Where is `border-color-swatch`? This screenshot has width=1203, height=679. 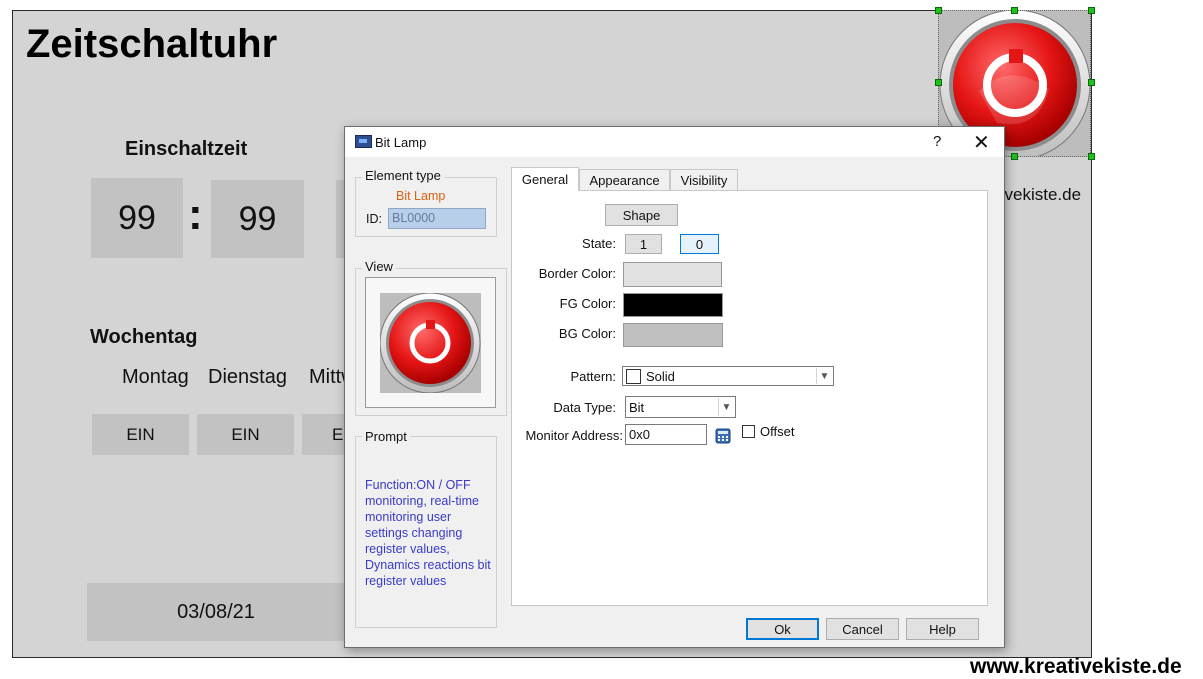
border-color-swatch is located at coordinates (672, 274).